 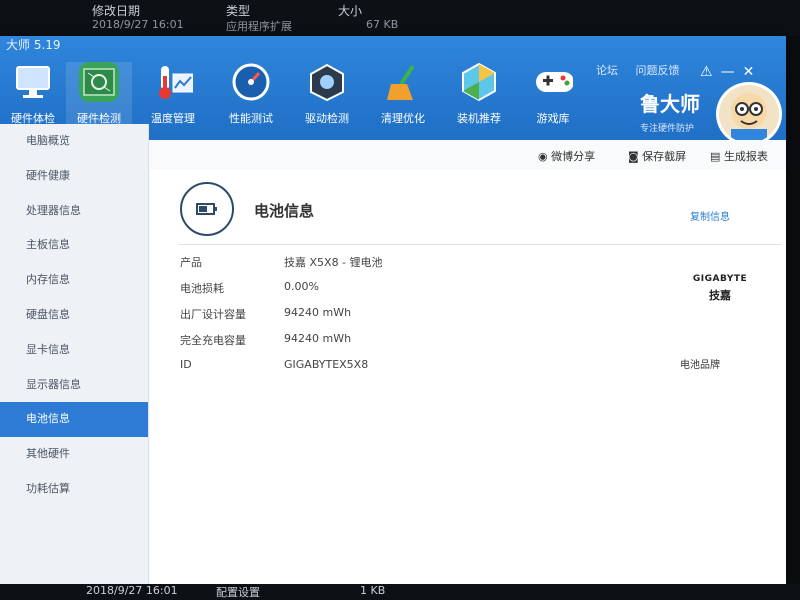 I want to click on background-file-row: 2018/9/27 16:01 配置设置 1 KB, so click(x=400, y=592).